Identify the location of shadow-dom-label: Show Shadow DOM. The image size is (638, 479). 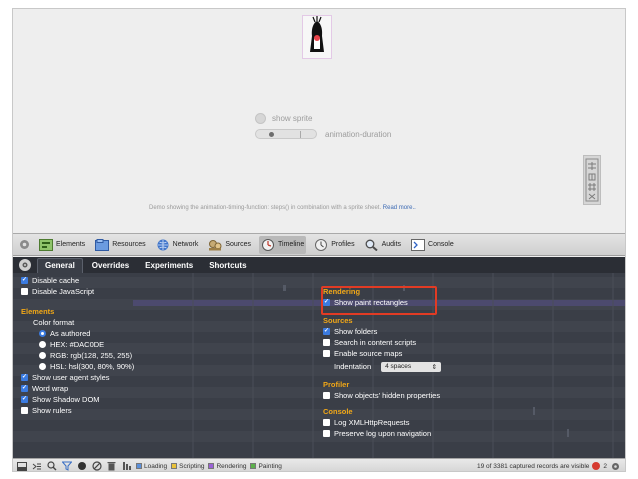
(66, 399).